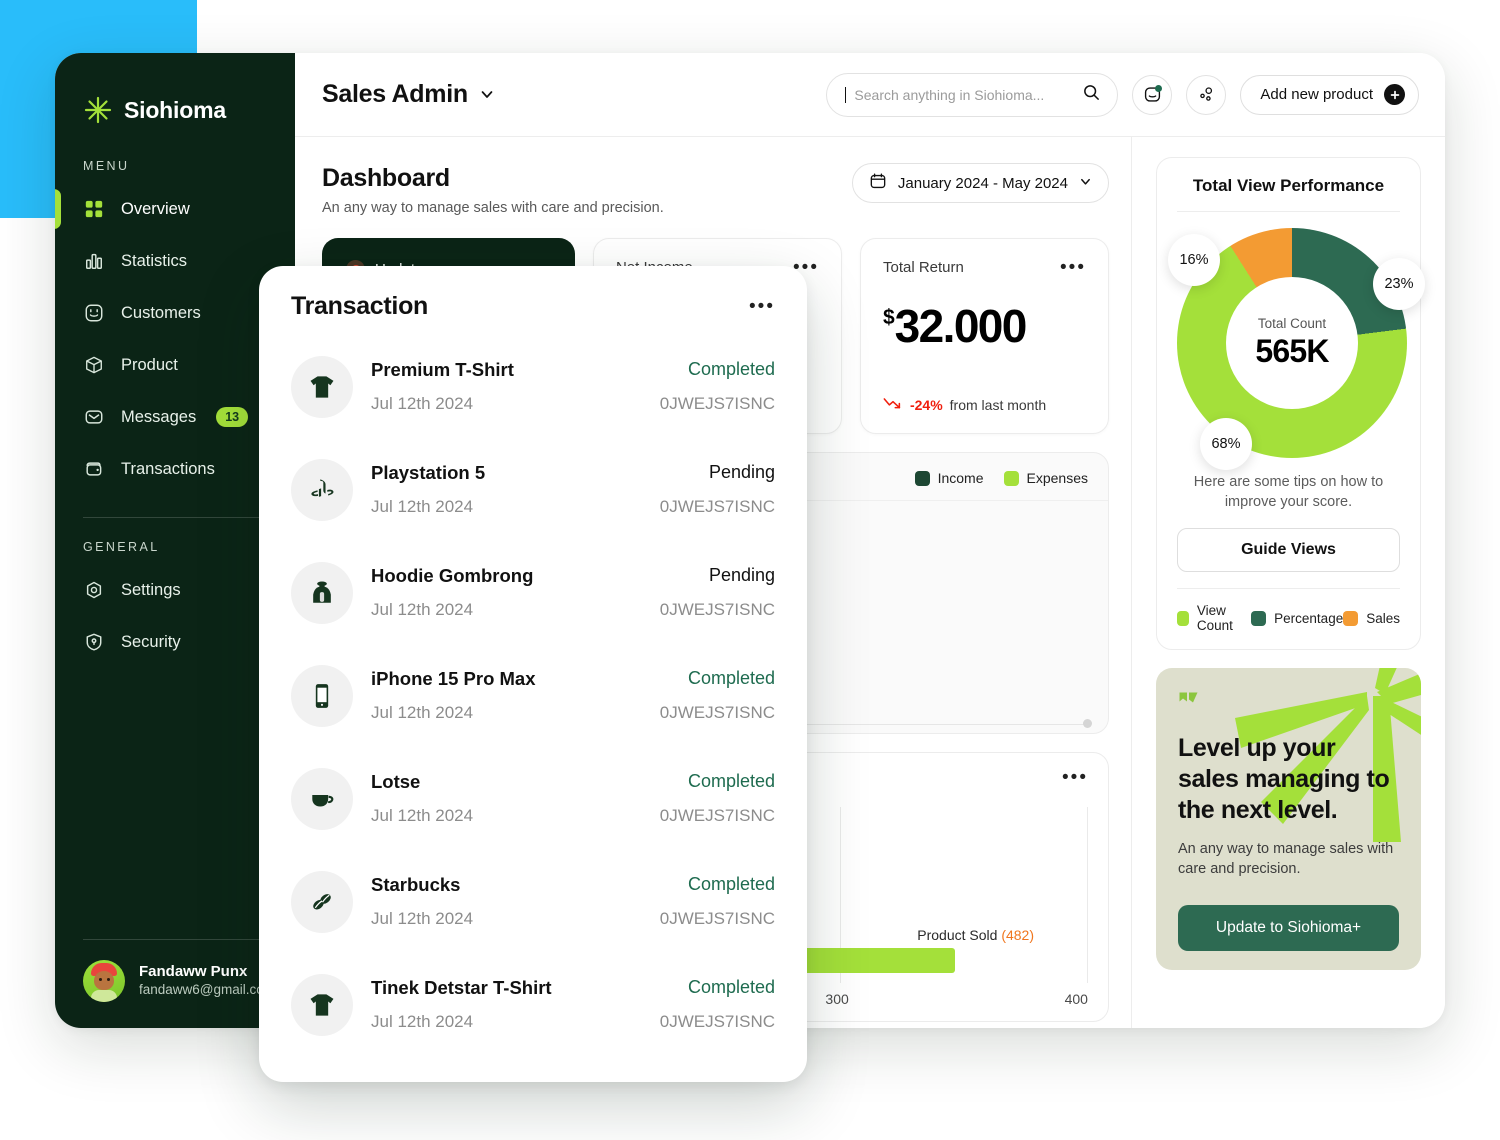 The height and width of the screenshot is (1140, 1500). I want to click on sidebar-item-label: Transactions, so click(168, 468).